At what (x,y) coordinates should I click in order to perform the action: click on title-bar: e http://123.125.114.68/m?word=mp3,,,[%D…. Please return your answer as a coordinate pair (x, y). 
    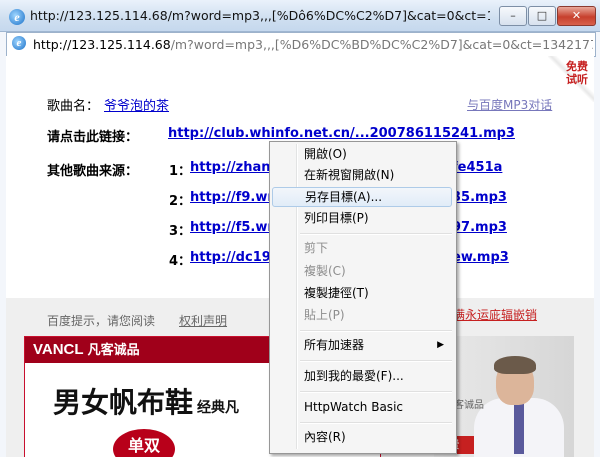
    Looking at the image, I should click on (300, 16).